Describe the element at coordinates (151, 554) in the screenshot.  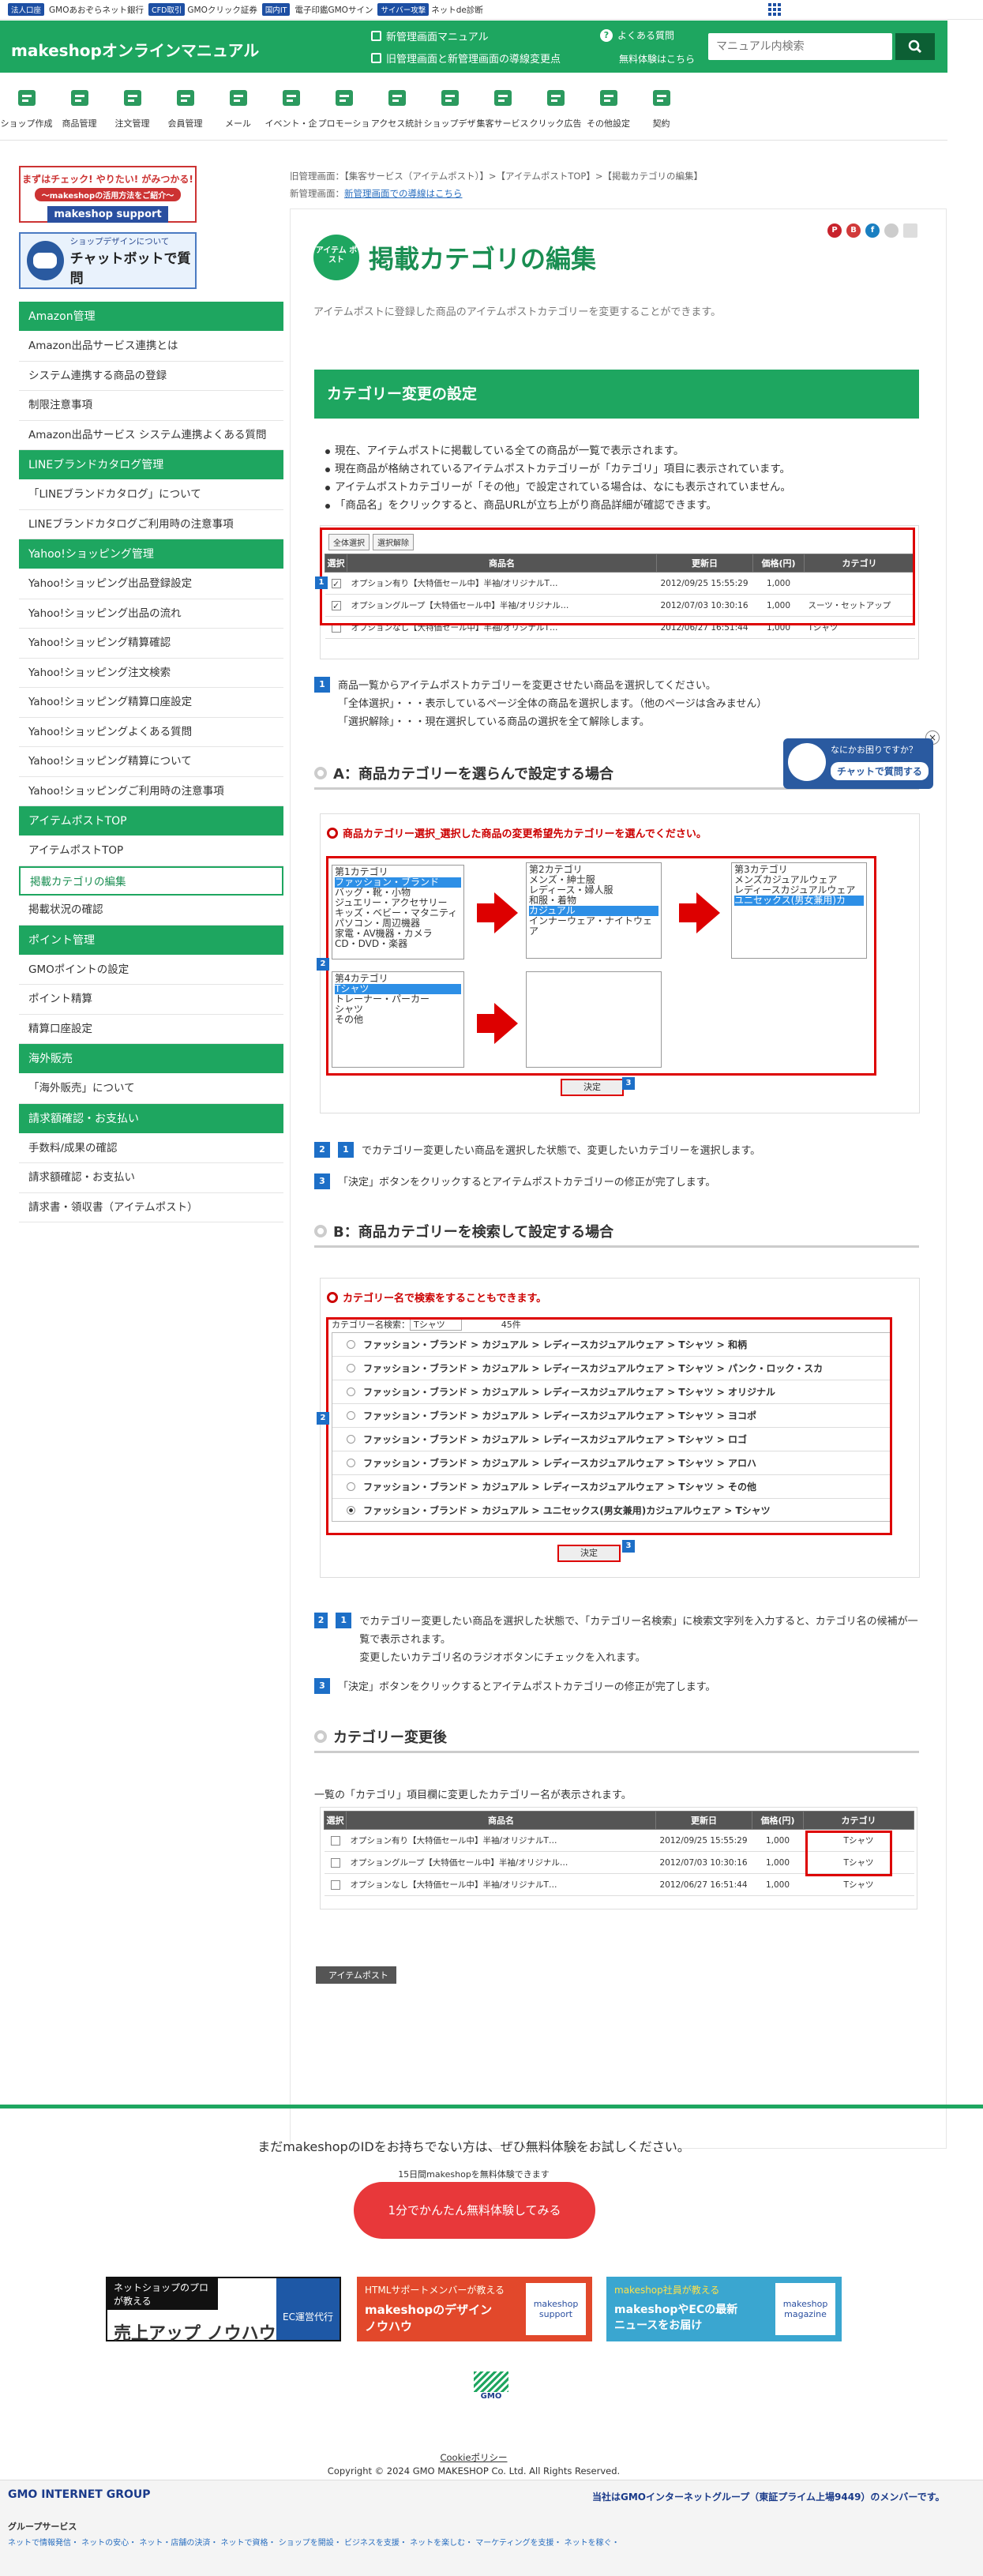
I see `sidebar-category: Yahoo!ショッピング管理` at that location.